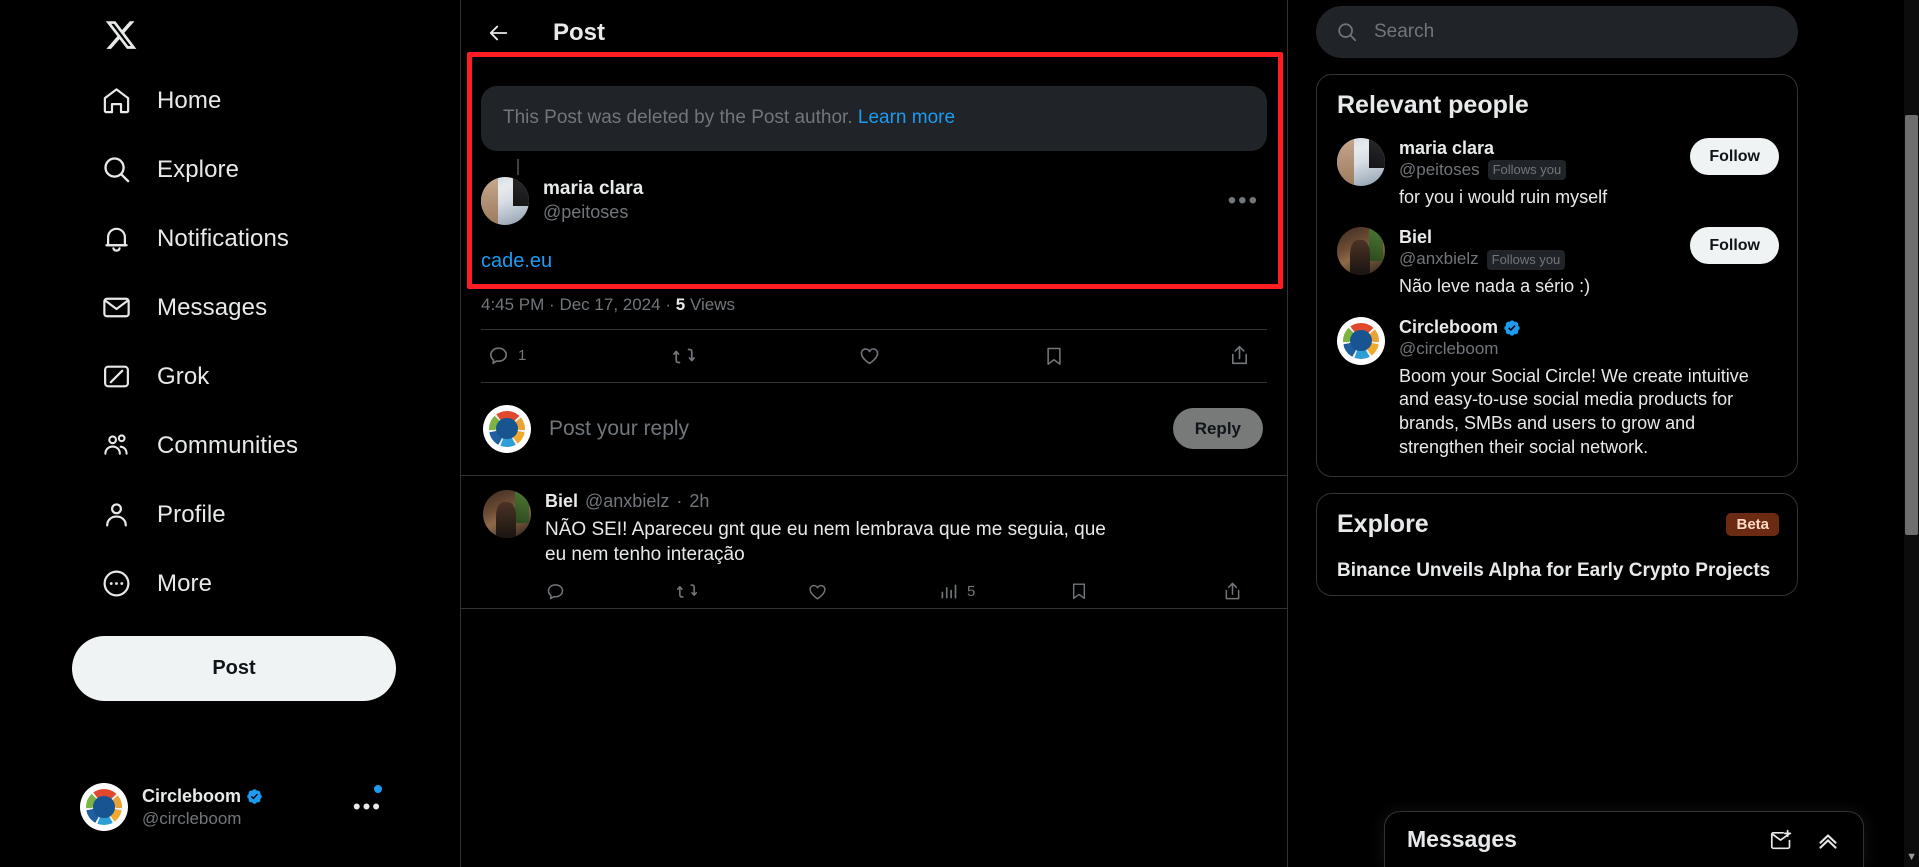 The width and height of the screenshot is (1919, 867). What do you see at coordinates (1217, 429) in the screenshot?
I see `reply-button: Reply` at bounding box center [1217, 429].